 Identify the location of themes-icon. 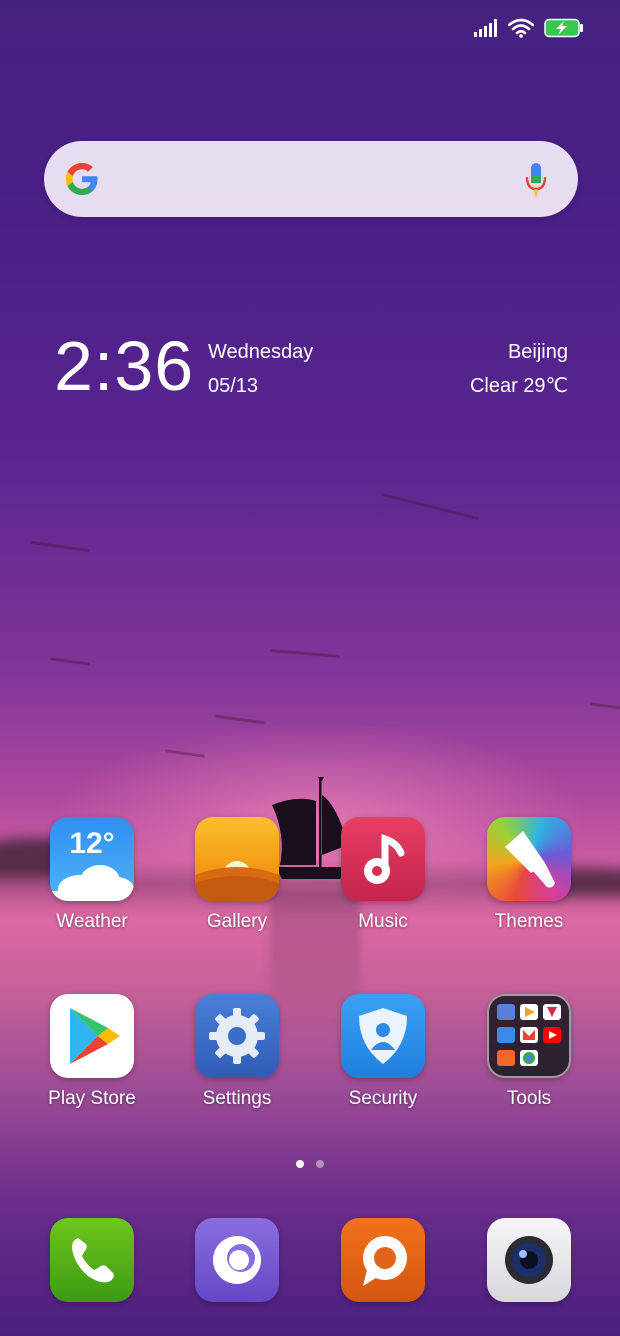
(529, 859).